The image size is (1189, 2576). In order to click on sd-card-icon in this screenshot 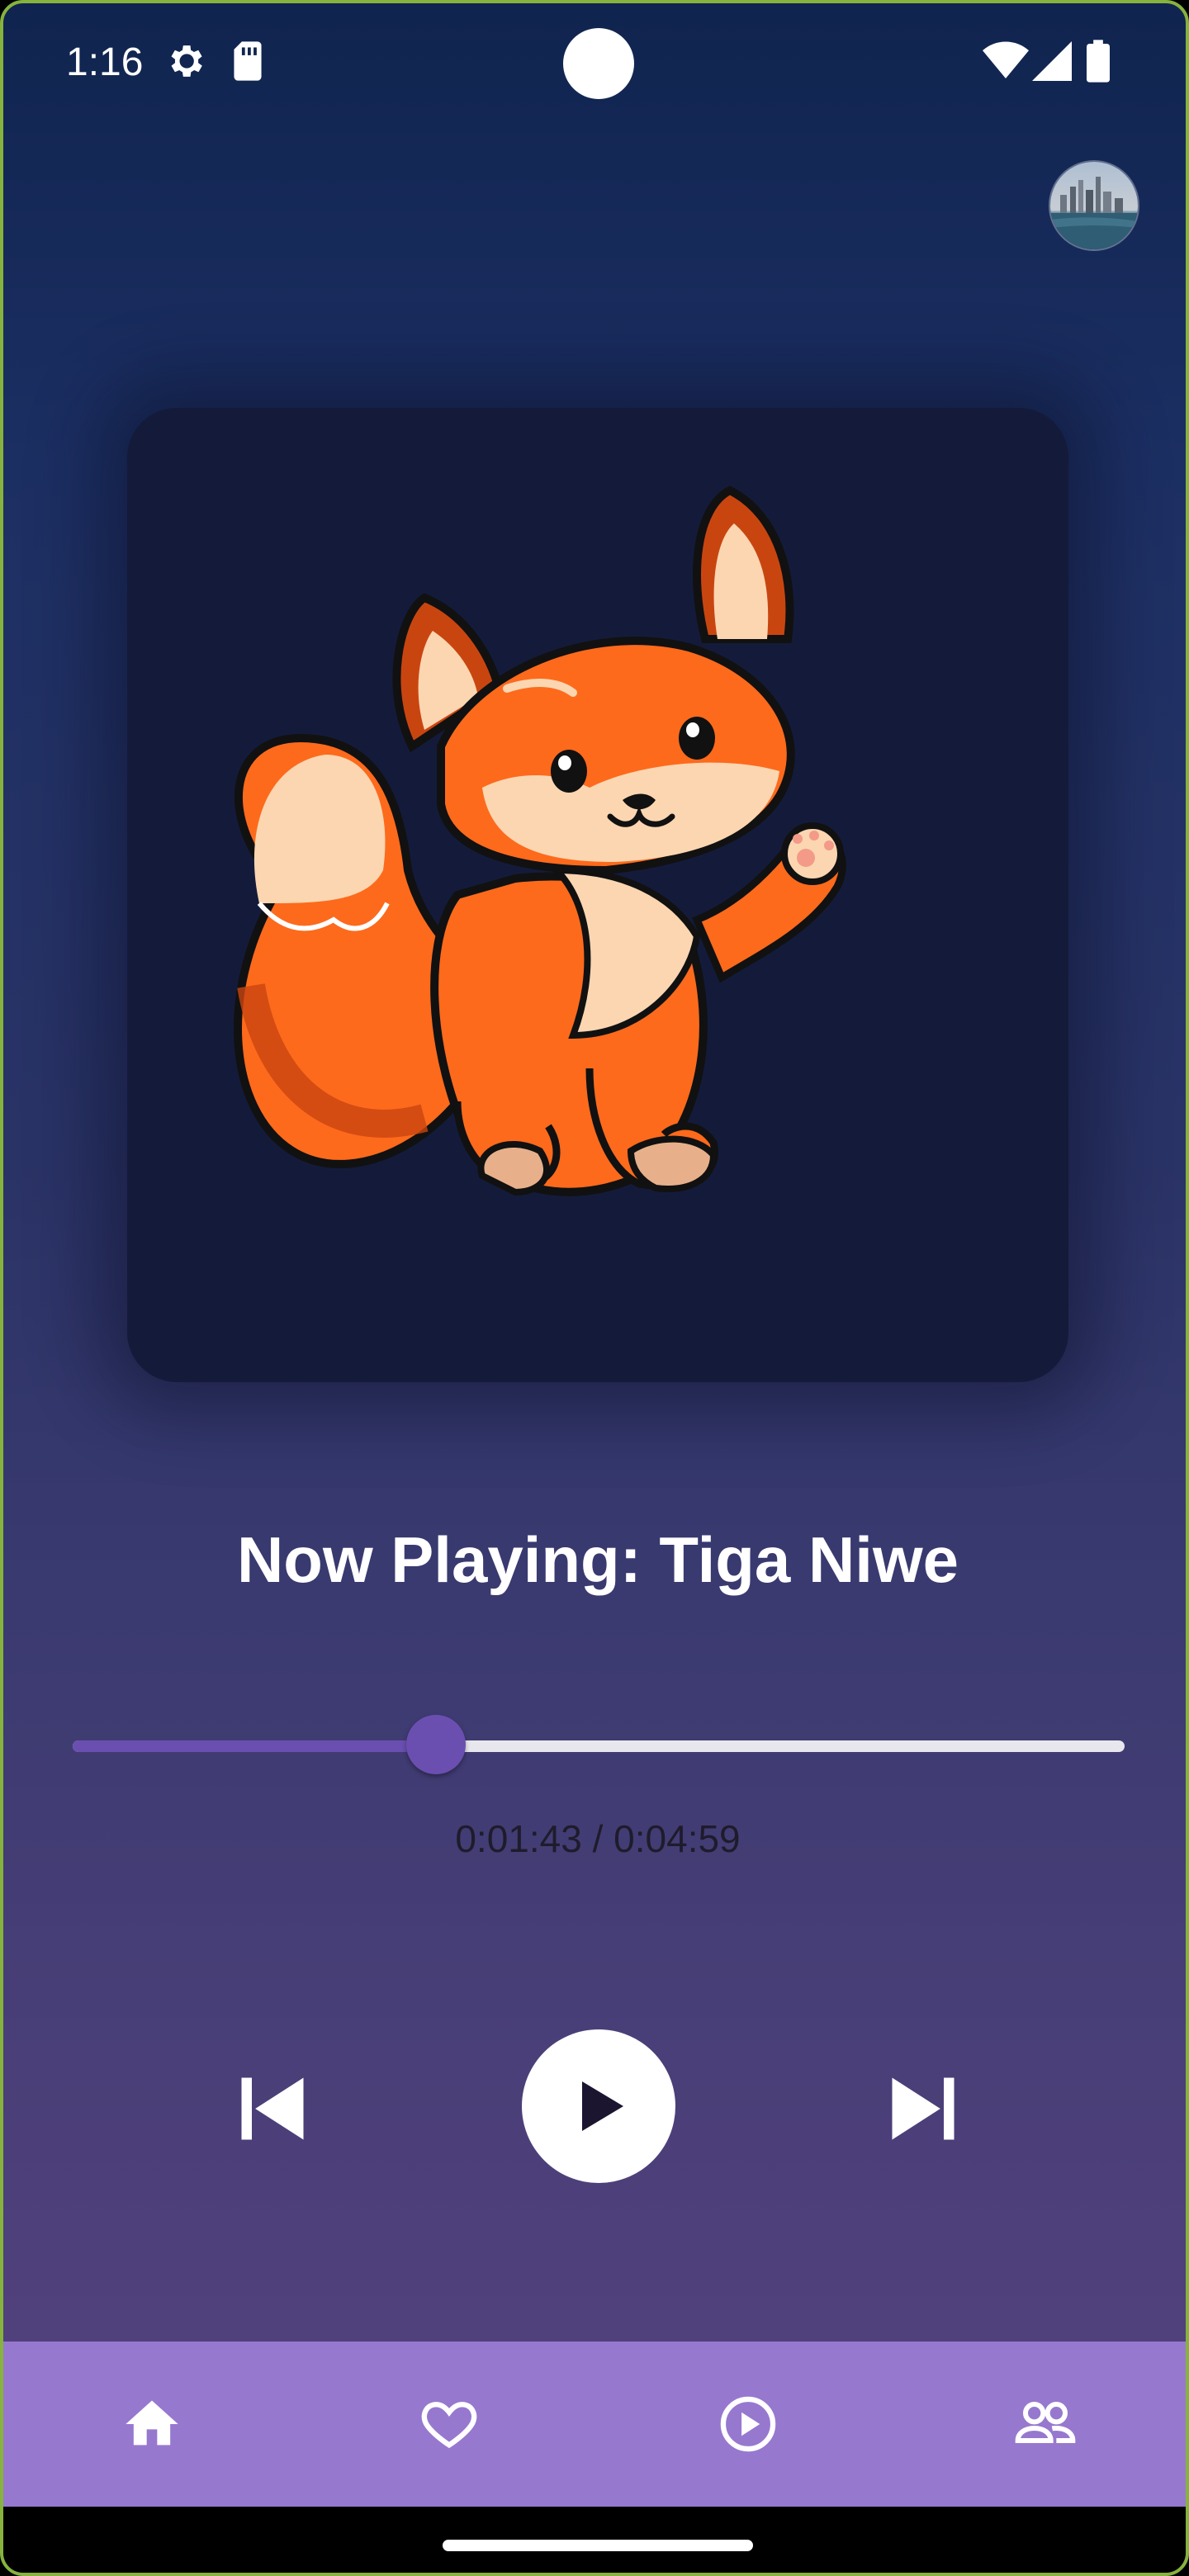, I will do `click(248, 61)`.